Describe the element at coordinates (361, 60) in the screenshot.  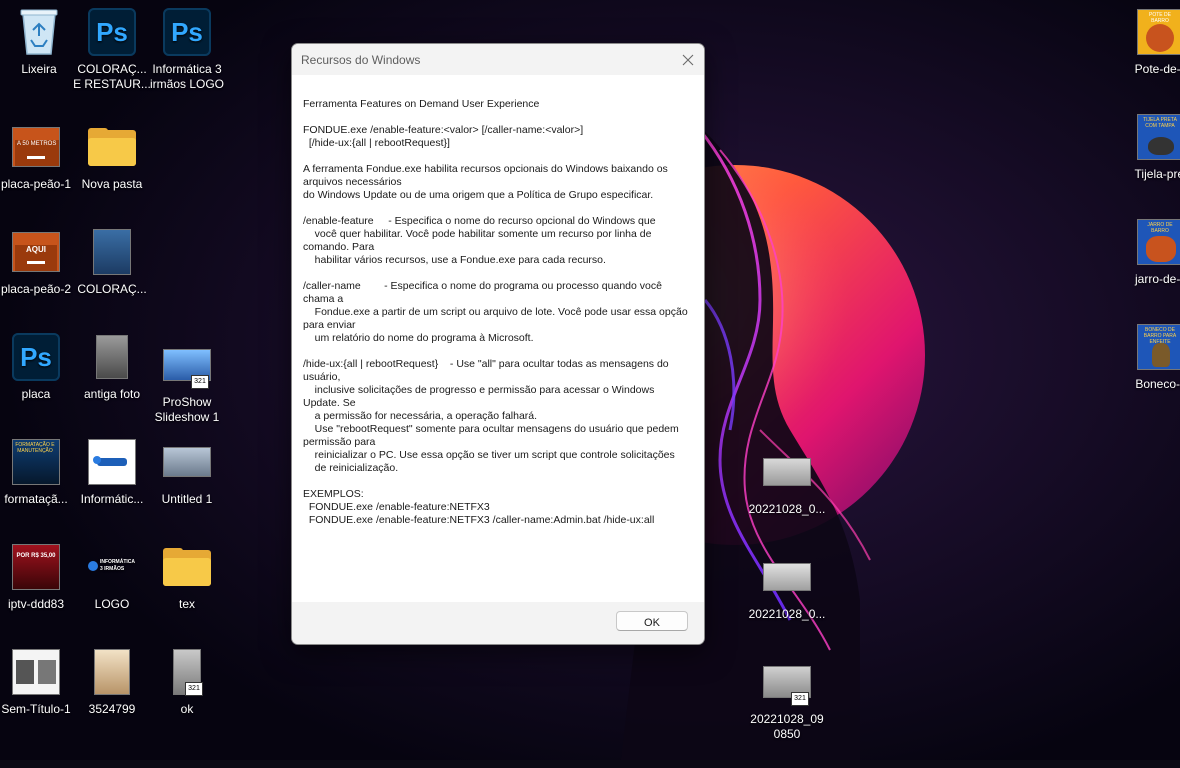
I see `dialog-title: Recursos do Windows` at that location.